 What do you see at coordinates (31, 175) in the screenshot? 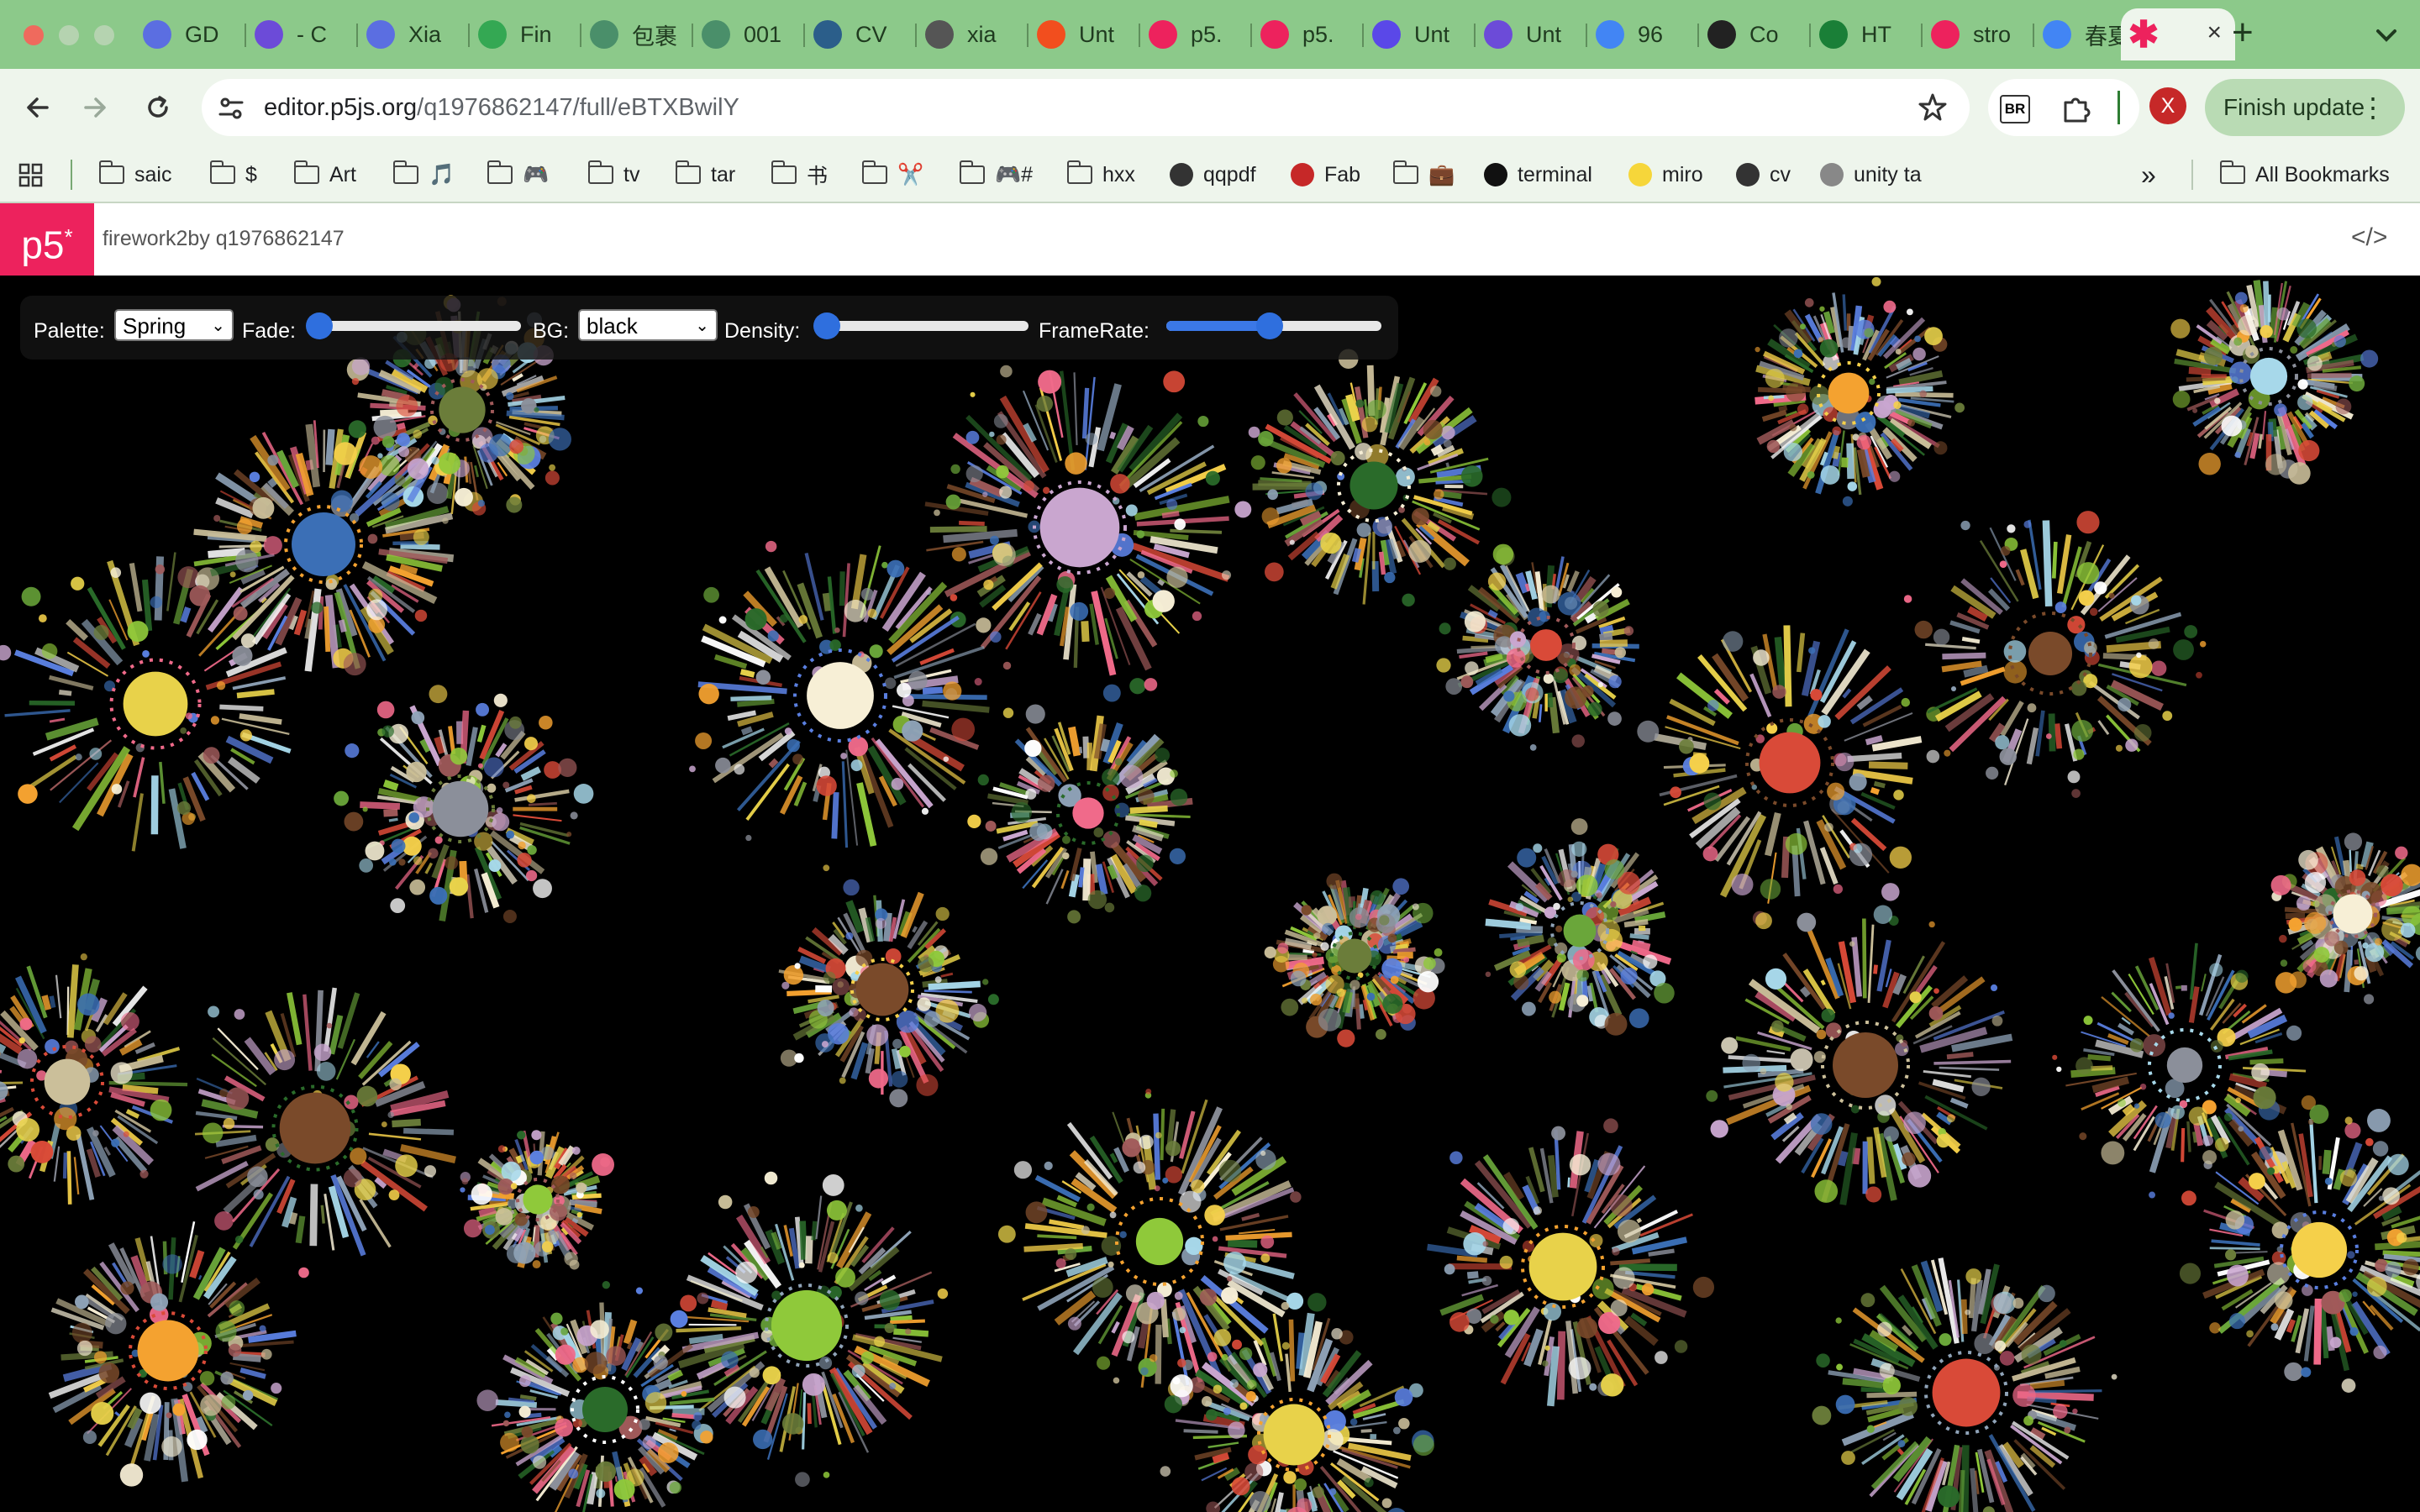
I see `apps-grid-icon` at bounding box center [31, 175].